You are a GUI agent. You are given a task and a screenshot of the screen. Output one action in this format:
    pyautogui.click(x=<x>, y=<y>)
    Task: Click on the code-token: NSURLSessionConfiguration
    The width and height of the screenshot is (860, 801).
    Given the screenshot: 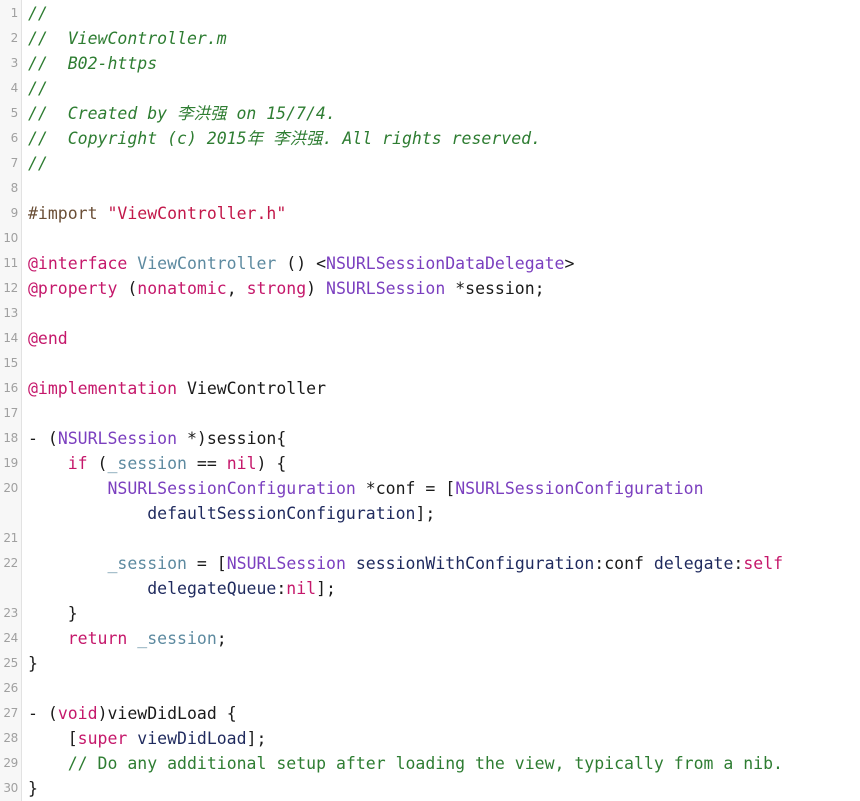 What is the action you would take?
    pyautogui.click(x=231, y=488)
    